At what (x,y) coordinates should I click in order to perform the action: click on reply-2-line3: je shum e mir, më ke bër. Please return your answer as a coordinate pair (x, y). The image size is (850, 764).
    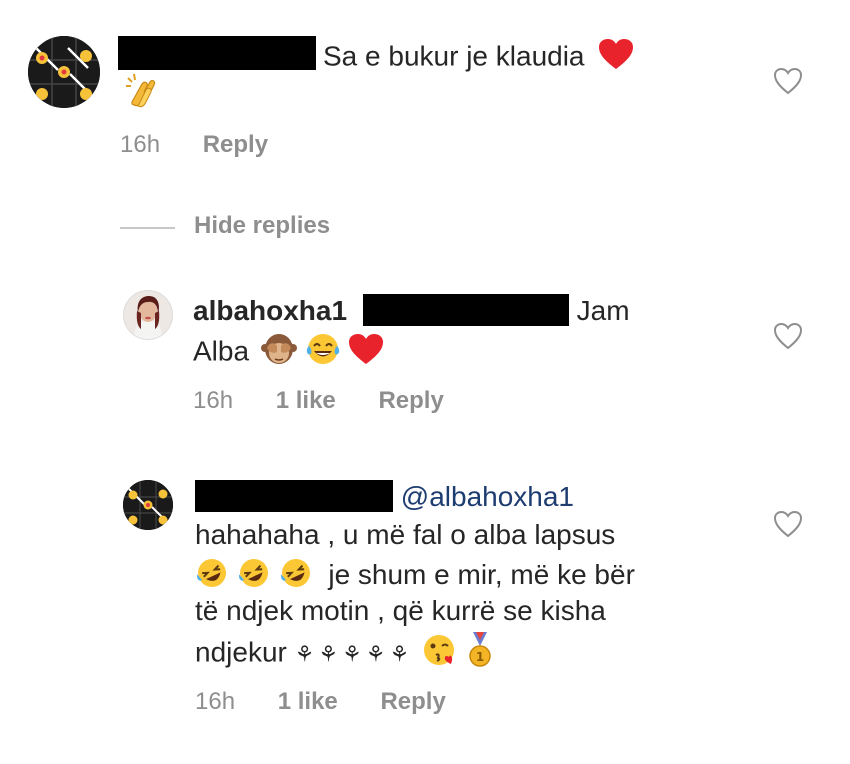
    Looking at the image, I should click on (415, 577).